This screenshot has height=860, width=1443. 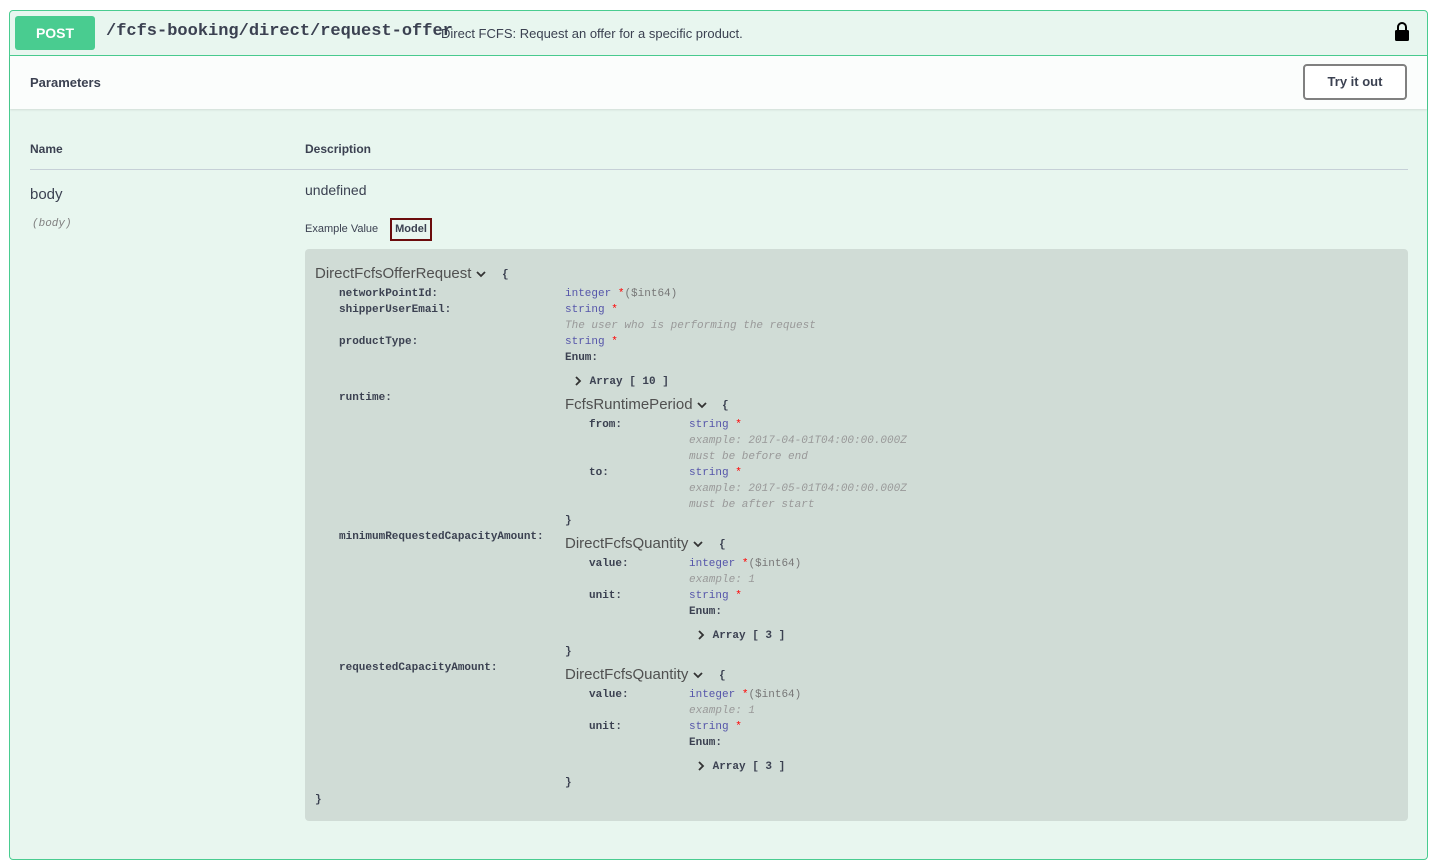 What do you see at coordinates (400, 273) in the screenshot?
I see `model-title: DirectFcfsOfferRequest` at bounding box center [400, 273].